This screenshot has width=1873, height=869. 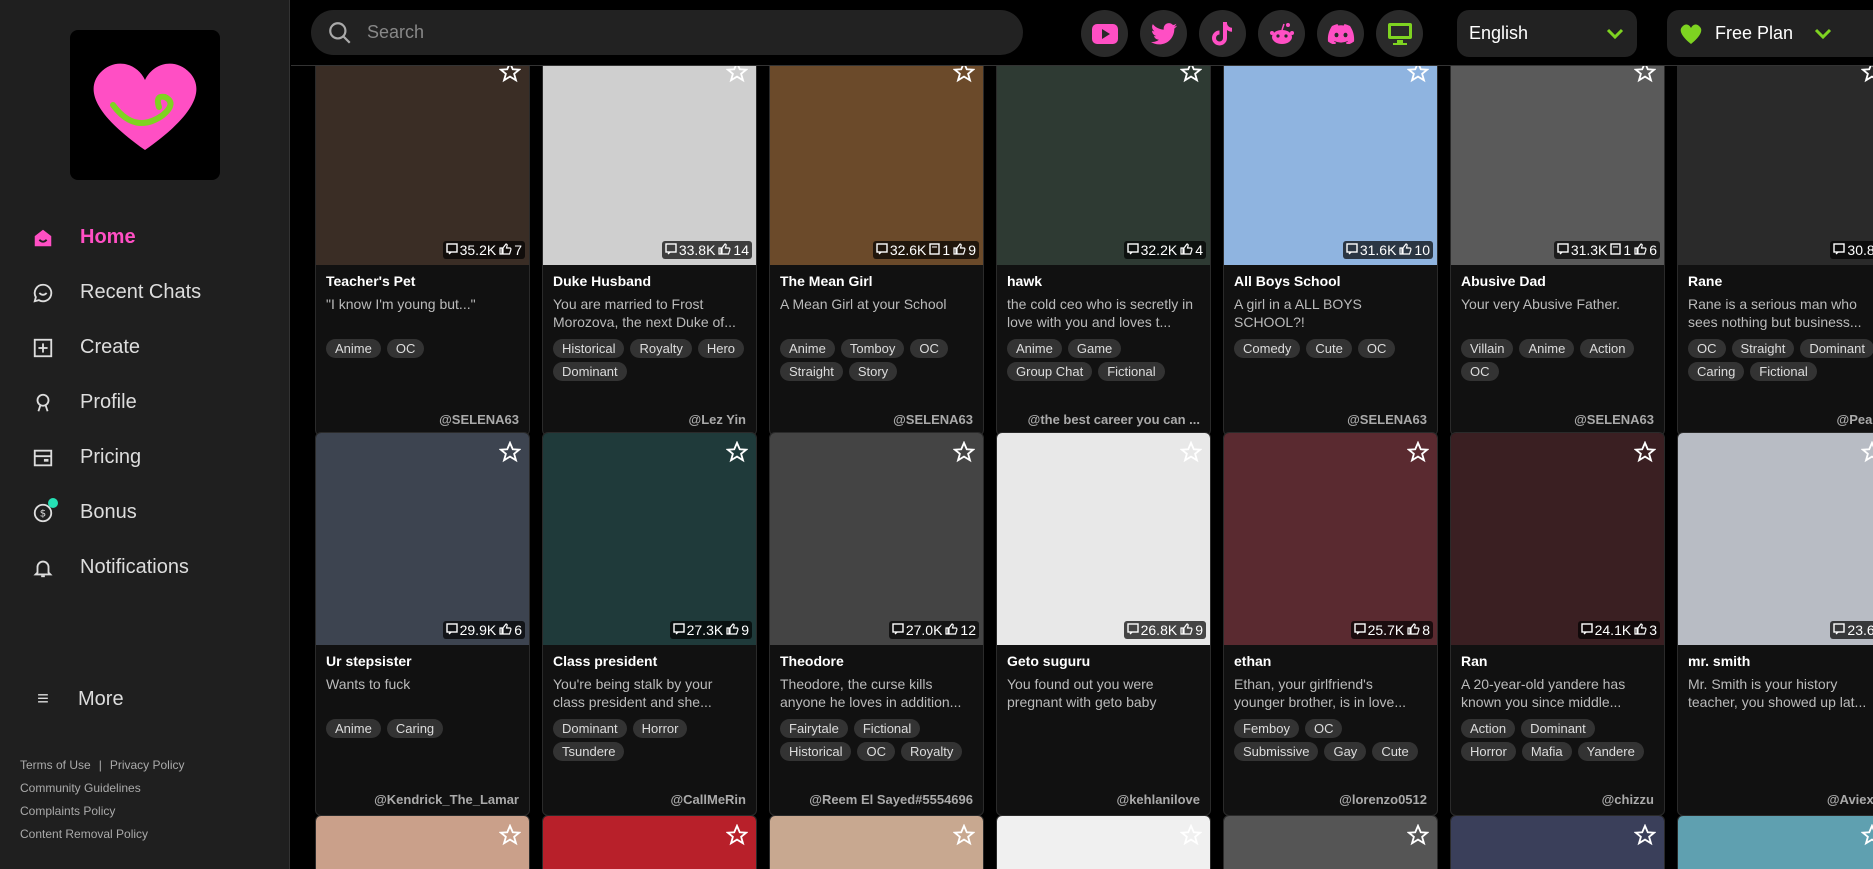 I want to click on tag-chip: Tomboy, so click(x=872, y=348).